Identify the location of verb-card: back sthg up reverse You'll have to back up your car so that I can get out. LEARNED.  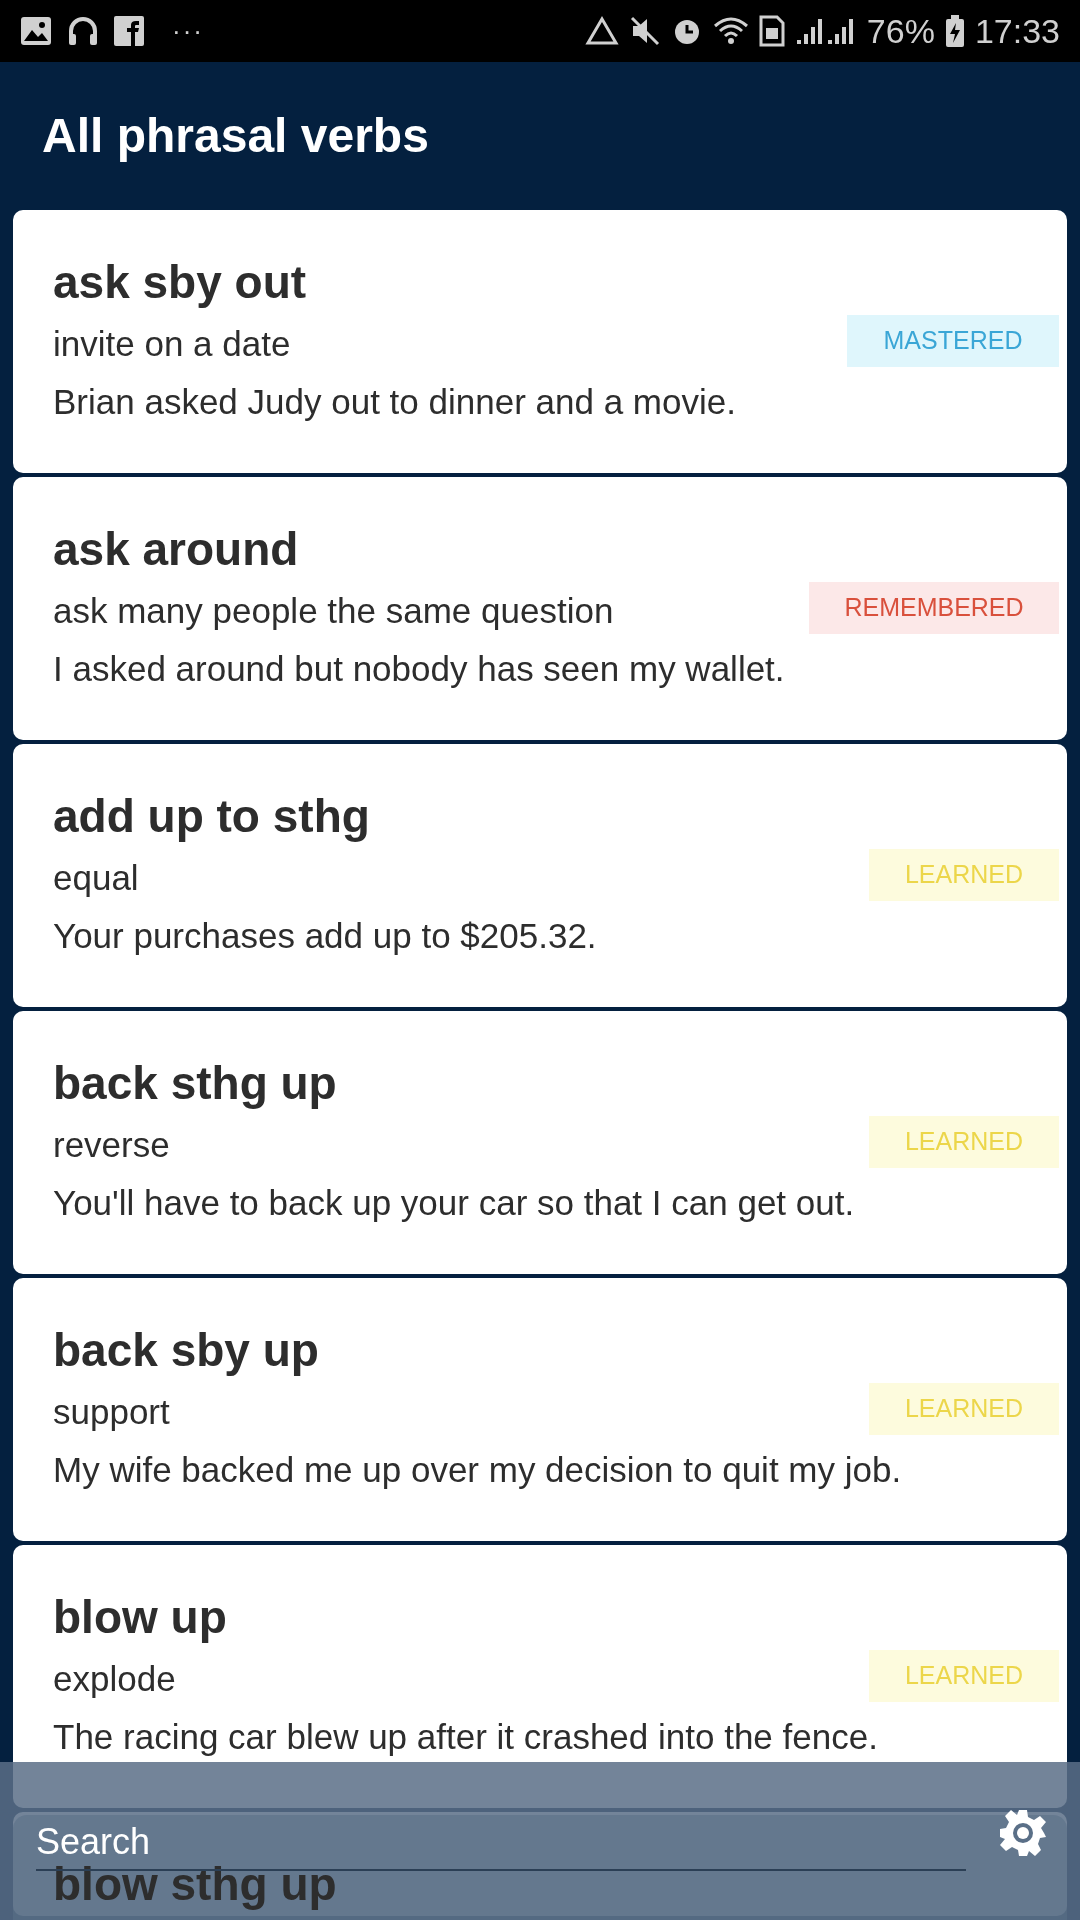
(540, 1142).